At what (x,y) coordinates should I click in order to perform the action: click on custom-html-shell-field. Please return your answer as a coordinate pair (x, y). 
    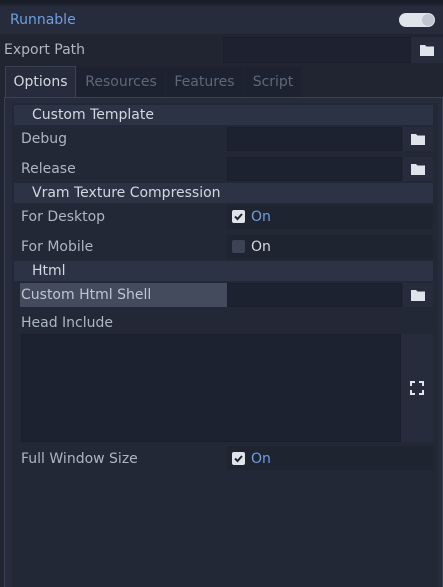
    Looking at the image, I should click on (314, 295).